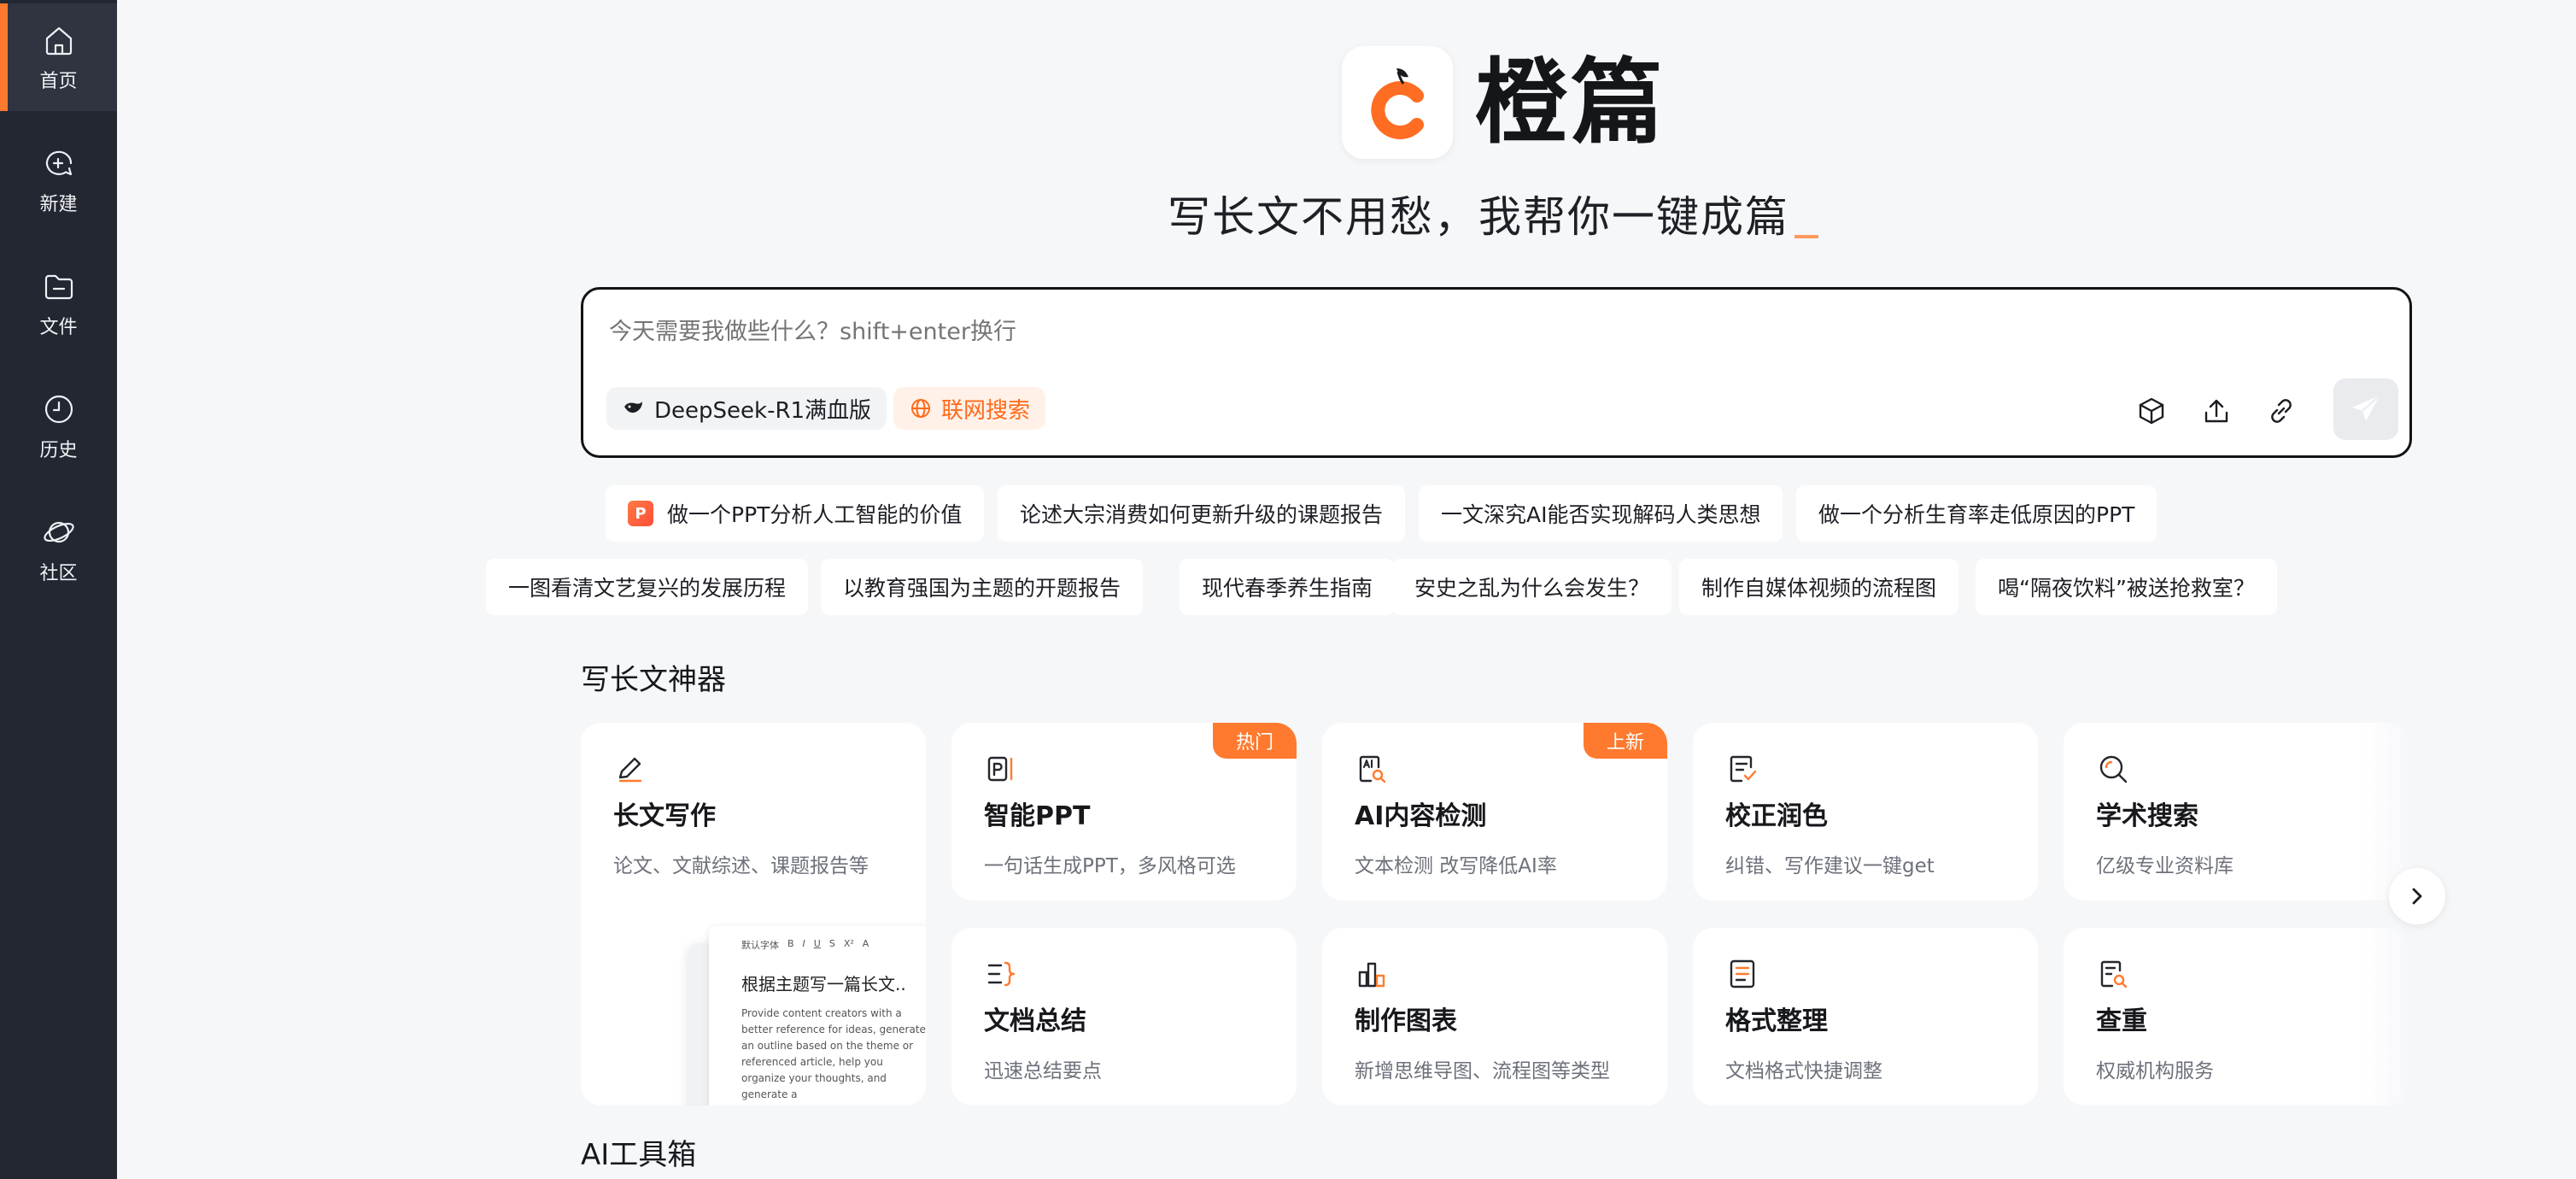 The image size is (2576, 1179). Describe the element at coordinates (58, 303) in the screenshot. I see `sidebar-item-files: 文件` at that location.